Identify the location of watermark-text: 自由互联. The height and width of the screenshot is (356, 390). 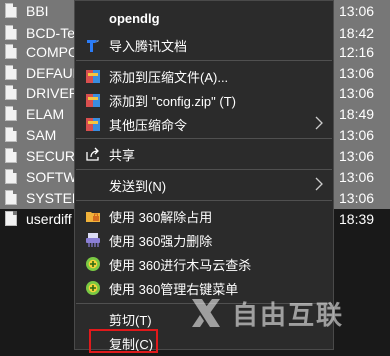
(288, 314).